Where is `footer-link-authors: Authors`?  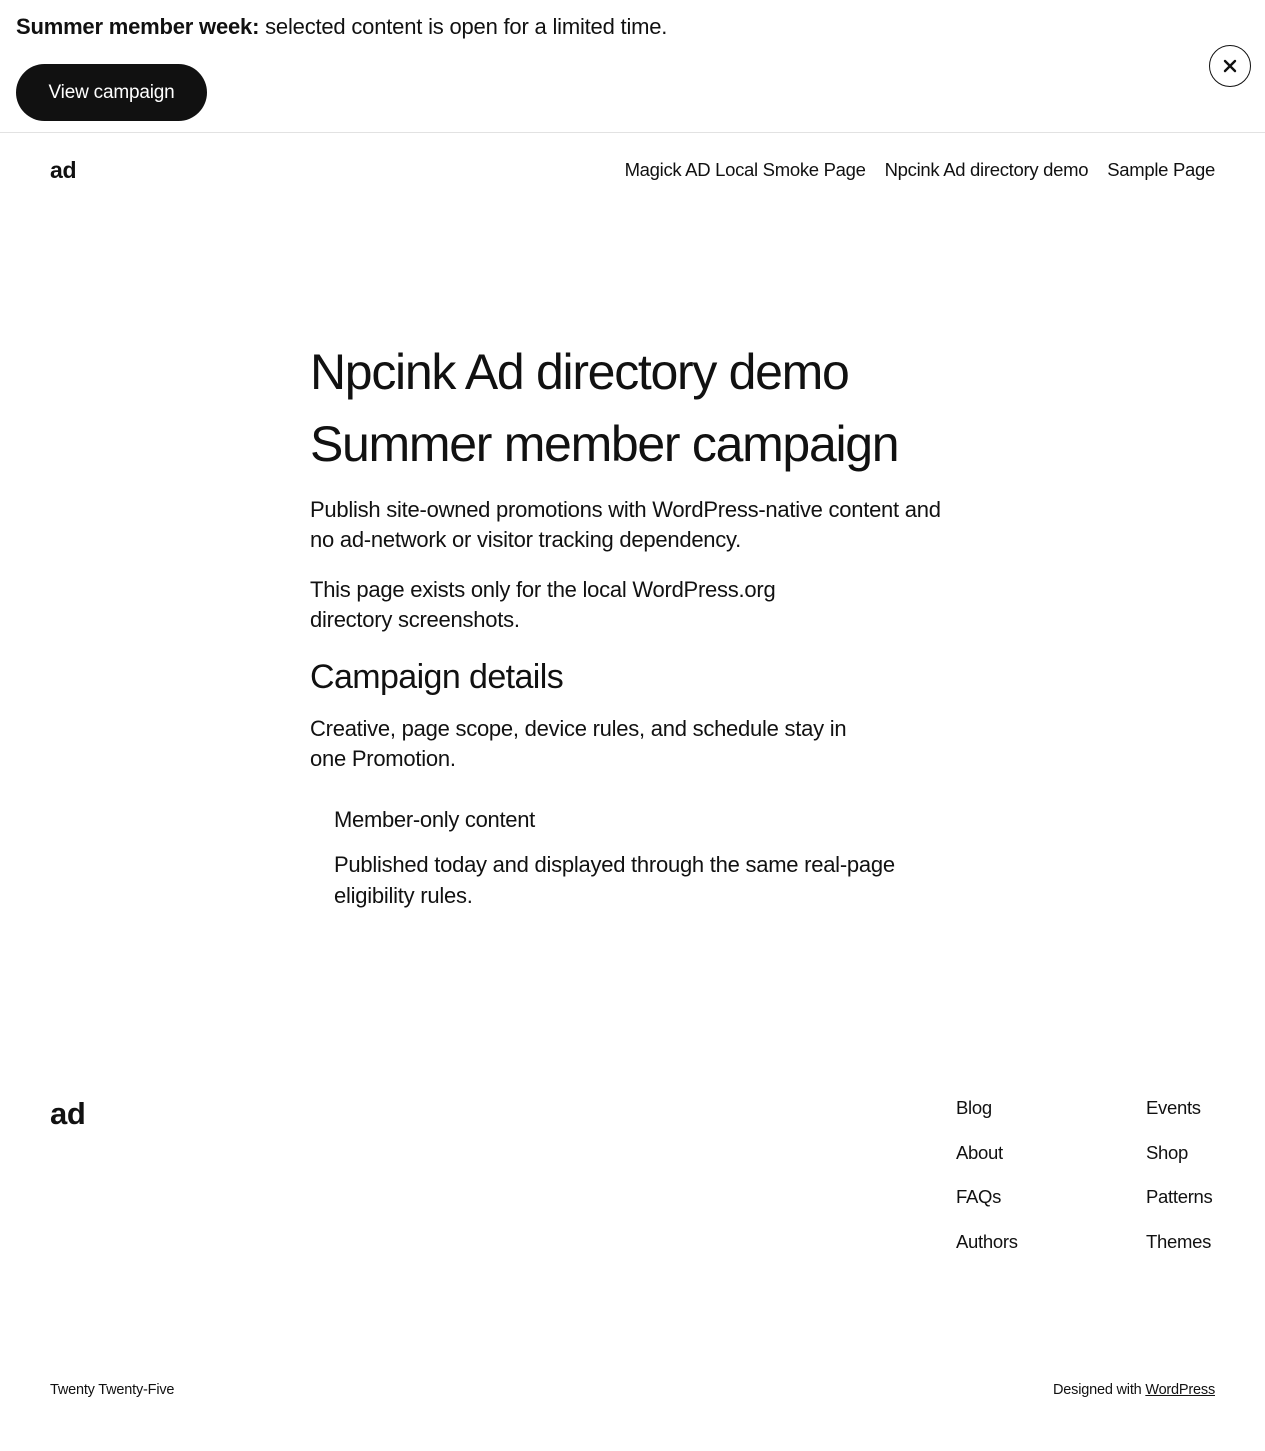
footer-link-authors: Authors is located at coordinates (987, 1249).